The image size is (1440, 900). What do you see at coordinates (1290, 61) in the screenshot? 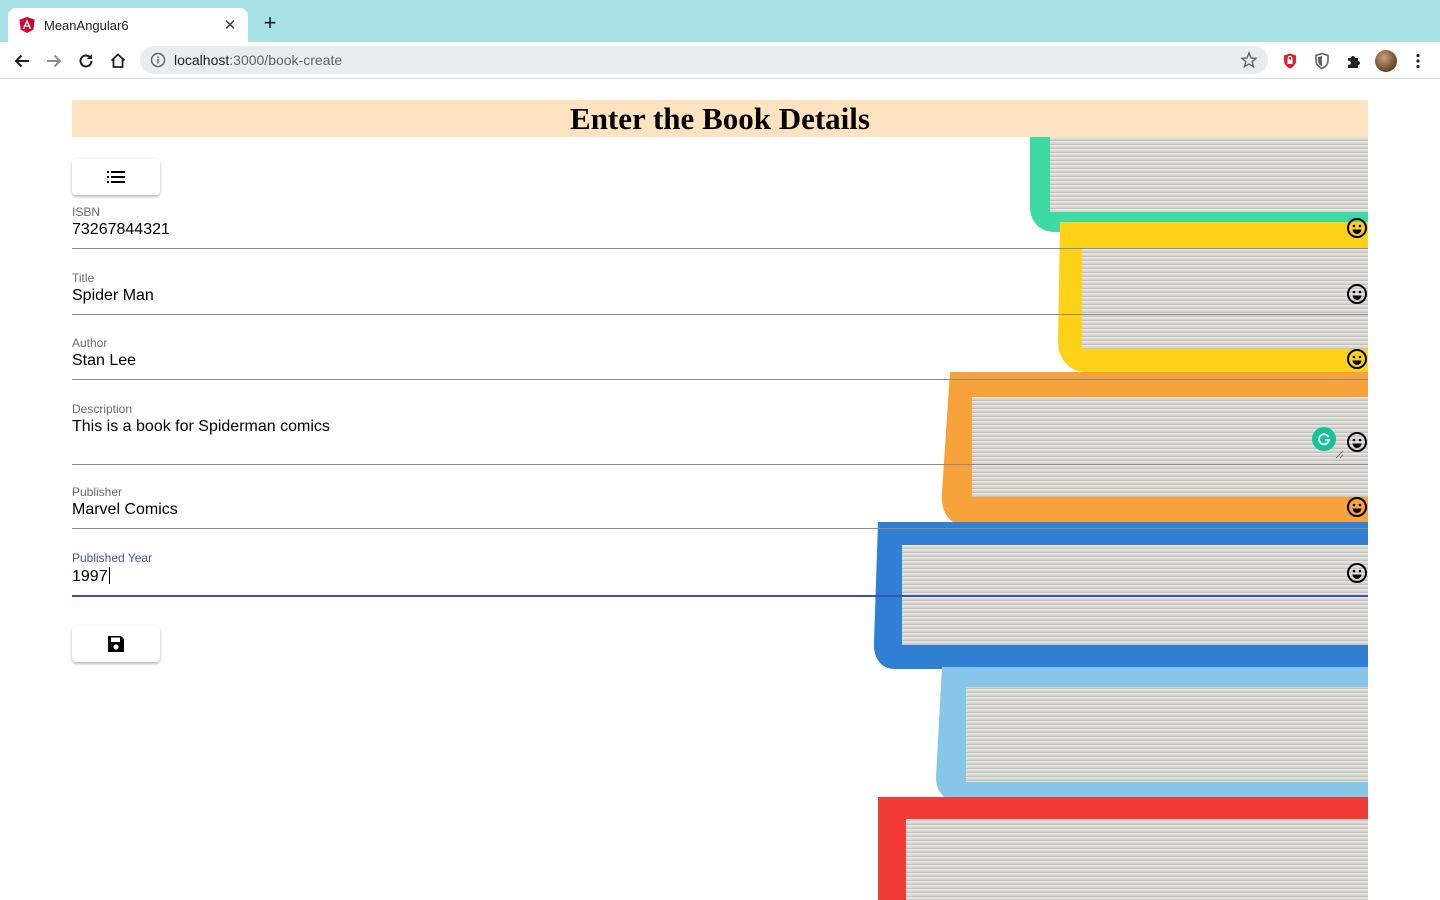
I see `shield-extension-icon` at bounding box center [1290, 61].